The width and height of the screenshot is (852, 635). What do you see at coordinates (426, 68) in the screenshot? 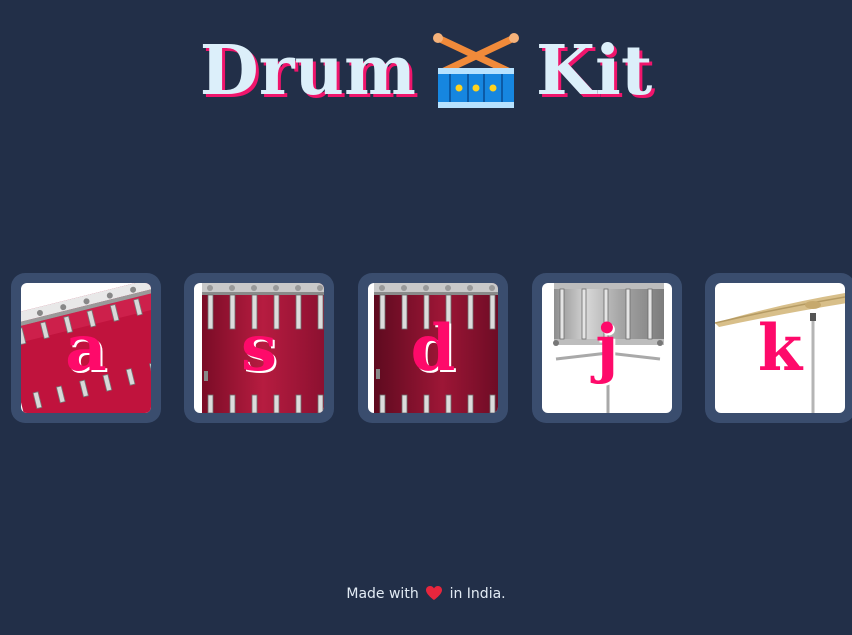
I see `page-title: Drum Kit` at bounding box center [426, 68].